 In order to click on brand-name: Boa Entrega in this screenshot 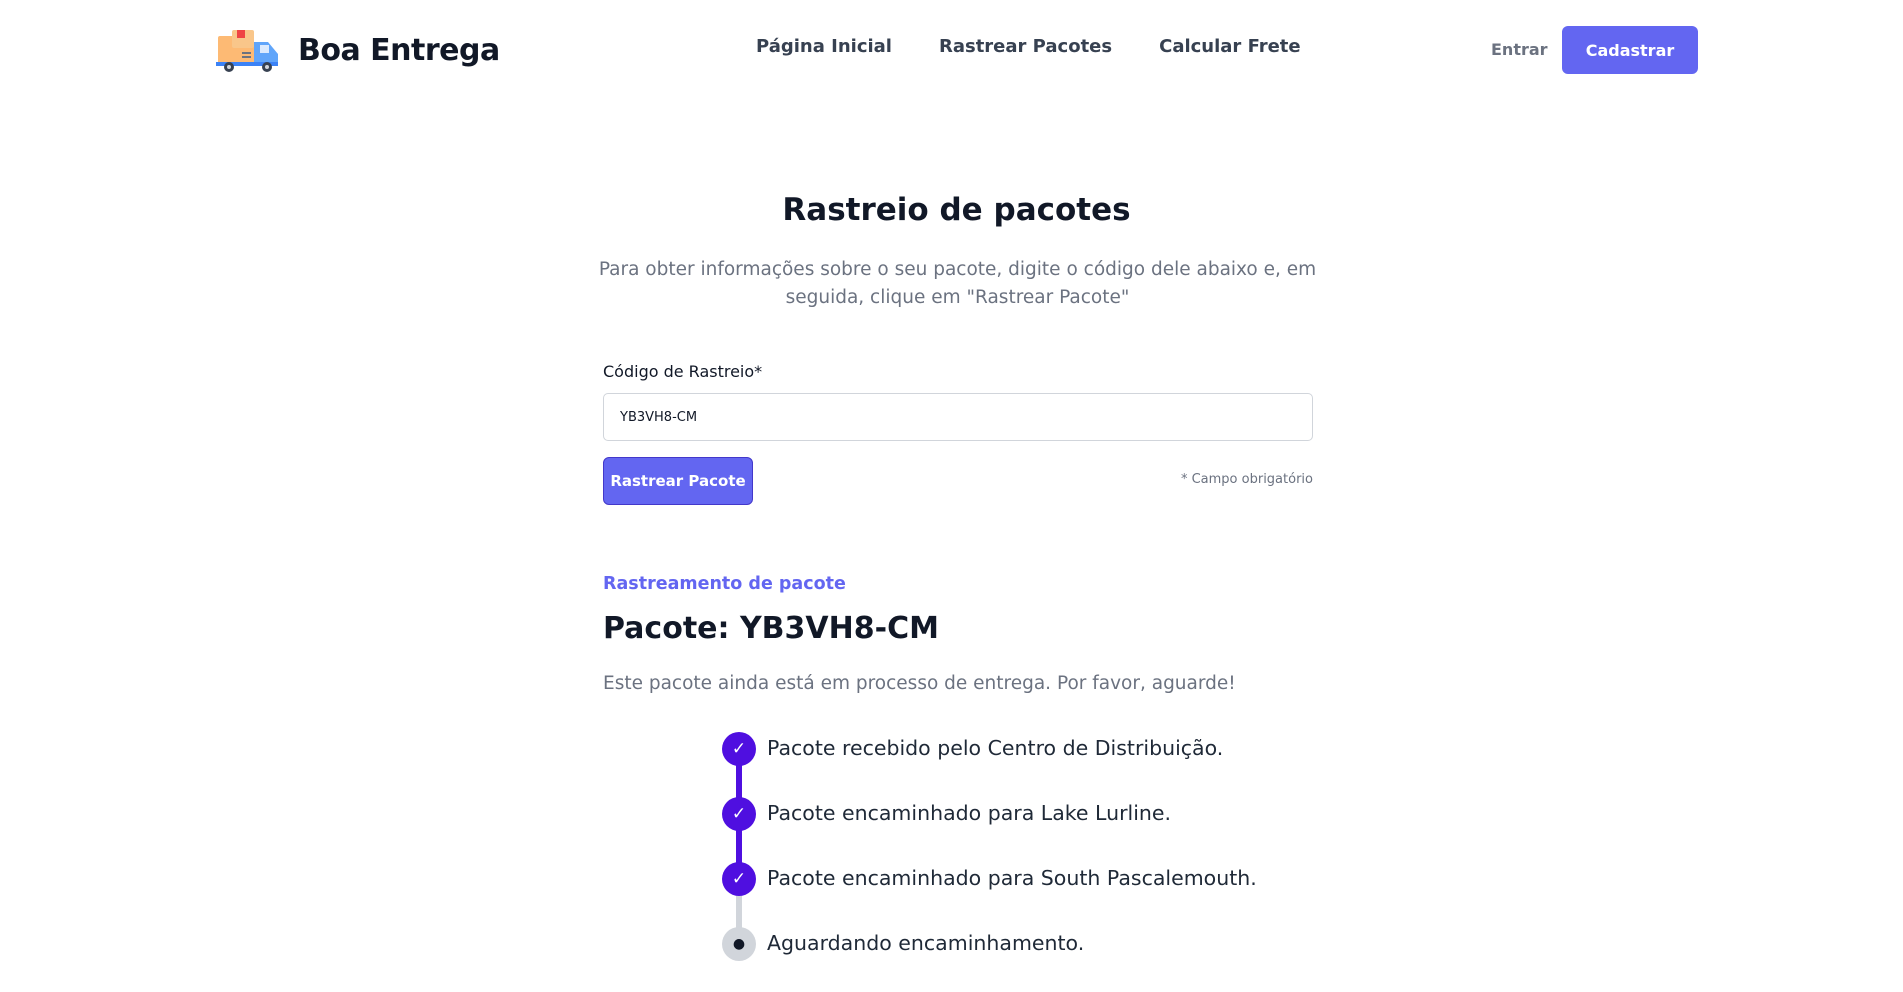, I will do `click(399, 50)`.